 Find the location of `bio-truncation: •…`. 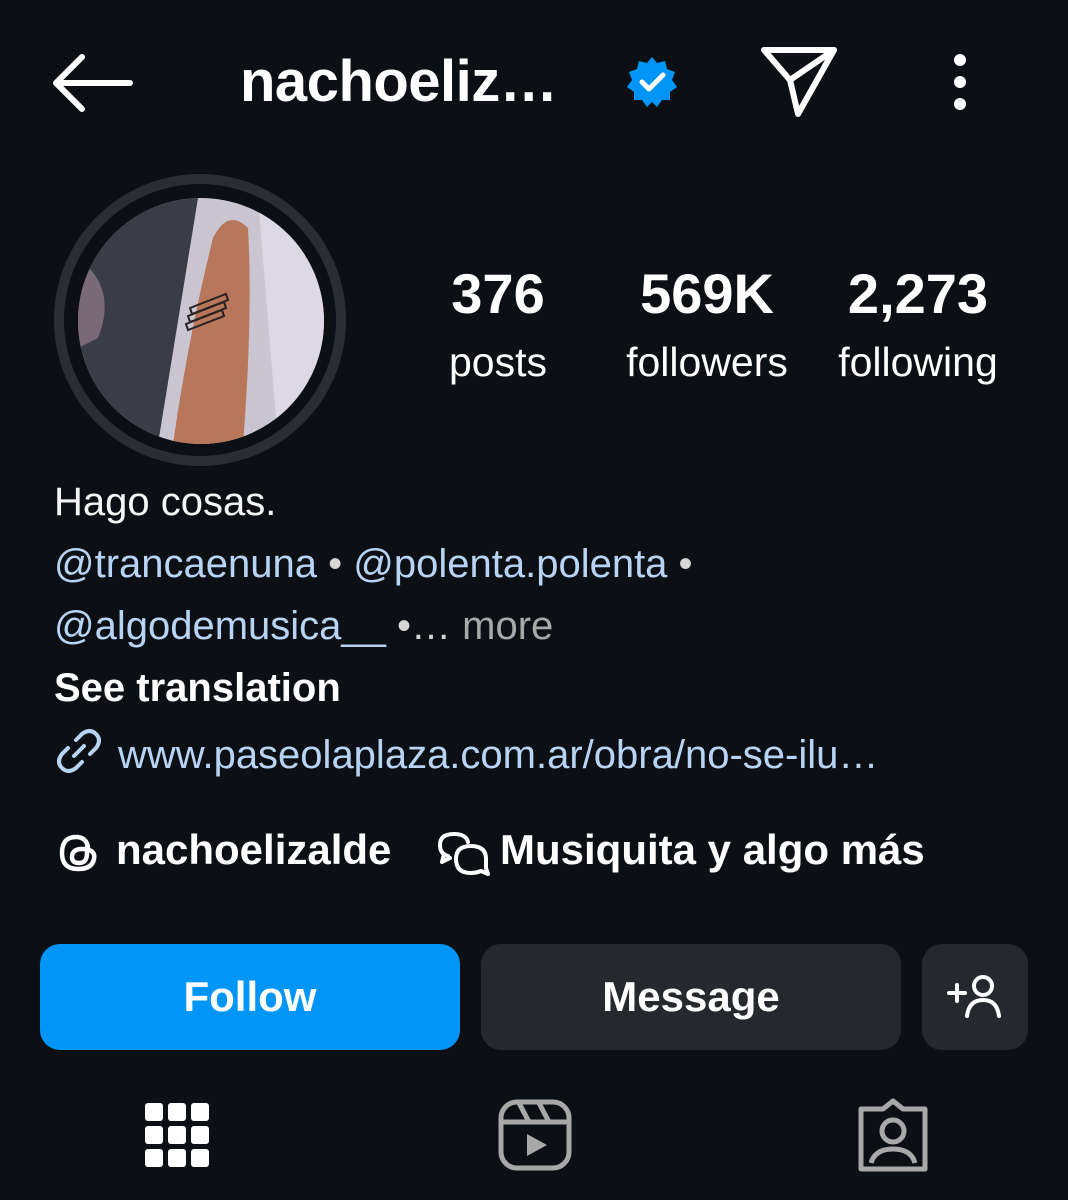

bio-truncation: •… is located at coordinates (418, 626).